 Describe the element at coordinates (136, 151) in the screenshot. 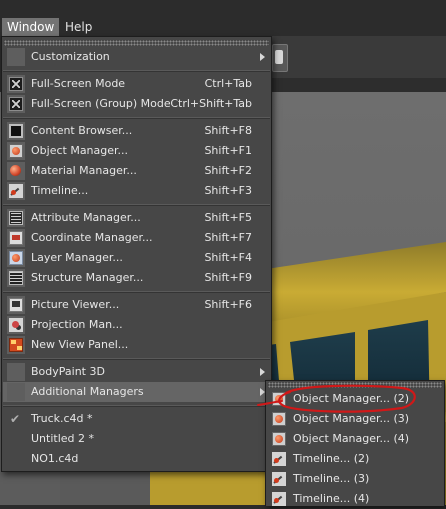

I see `menu-item-object-manager: Object Manager... Shift+F1` at that location.